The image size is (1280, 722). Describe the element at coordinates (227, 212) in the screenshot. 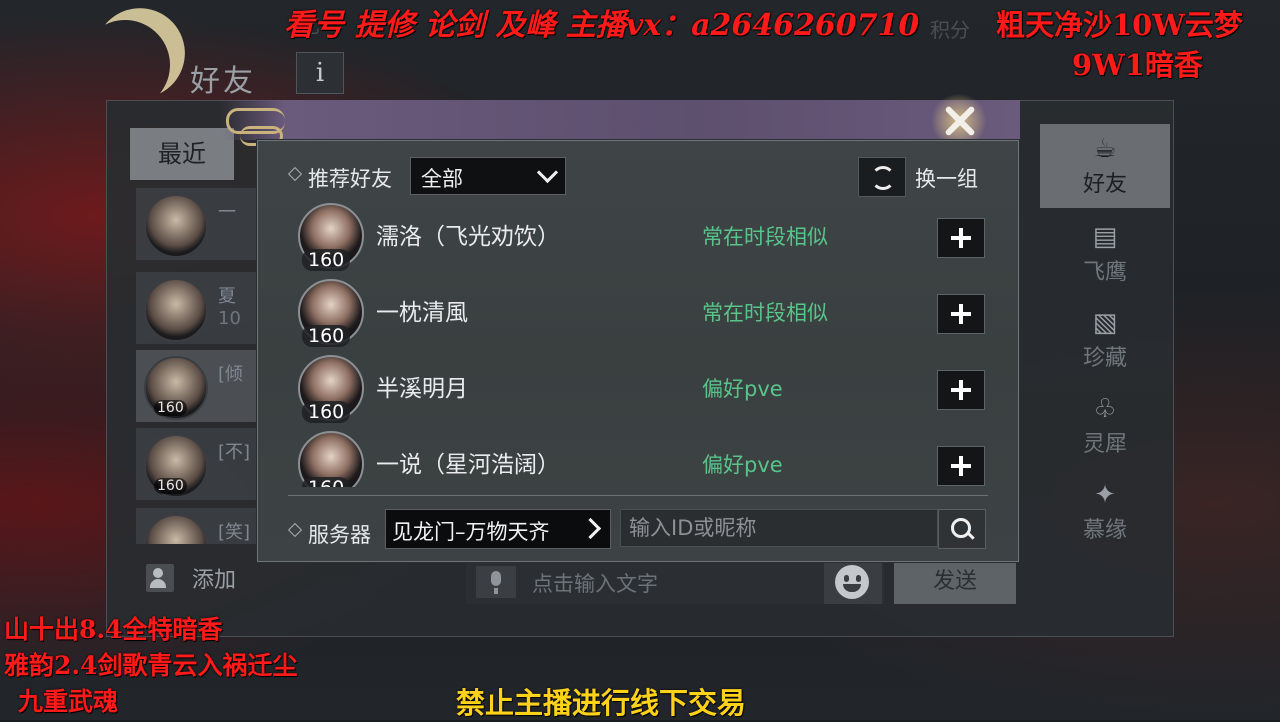

I see `friend-name: 一` at that location.